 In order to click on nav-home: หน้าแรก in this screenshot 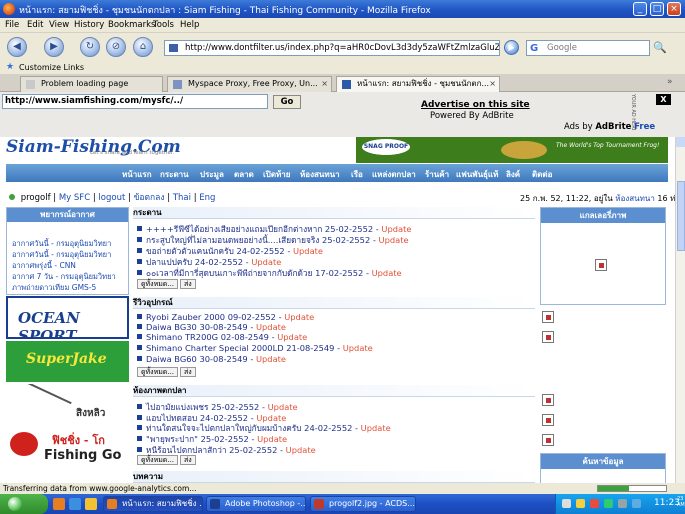, I will do `click(137, 174)`.